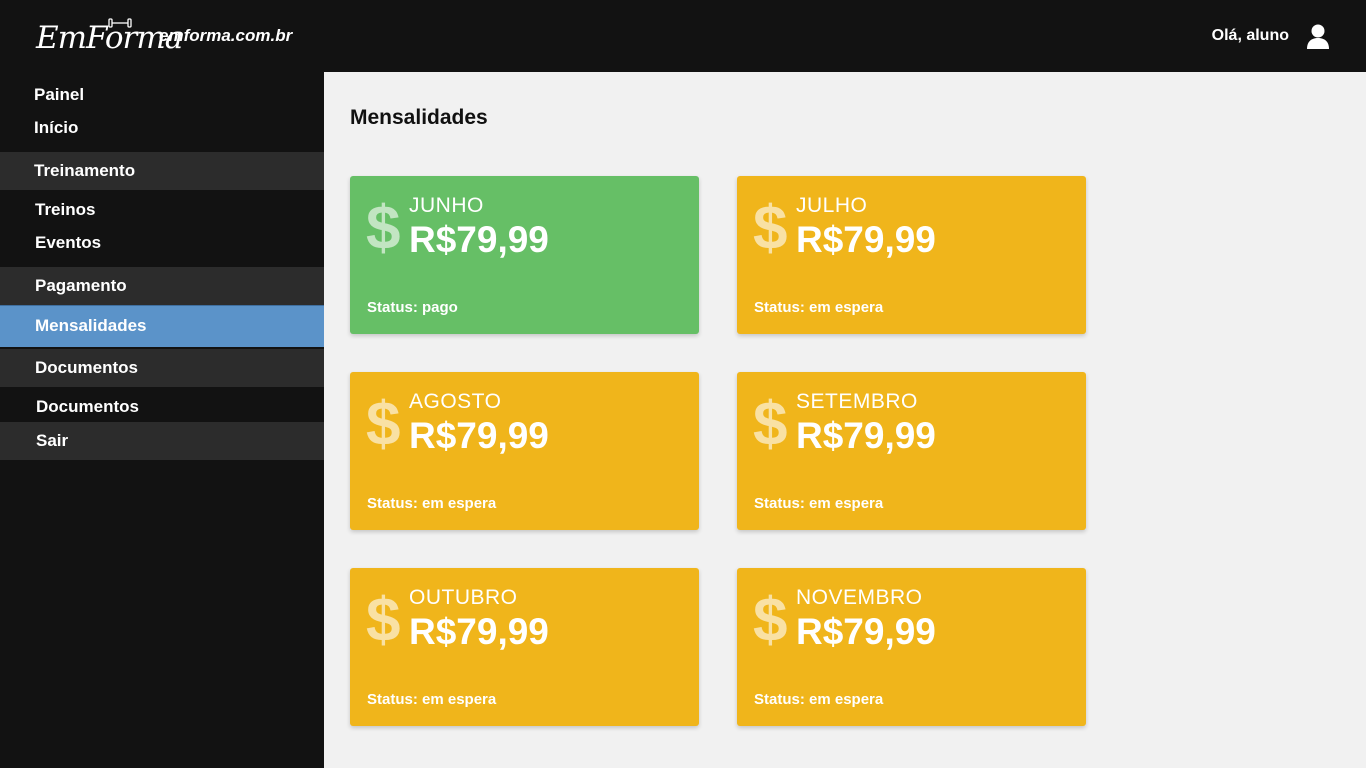  Describe the element at coordinates (446, 205) in the screenshot. I see `card-month: JUNHO` at that location.